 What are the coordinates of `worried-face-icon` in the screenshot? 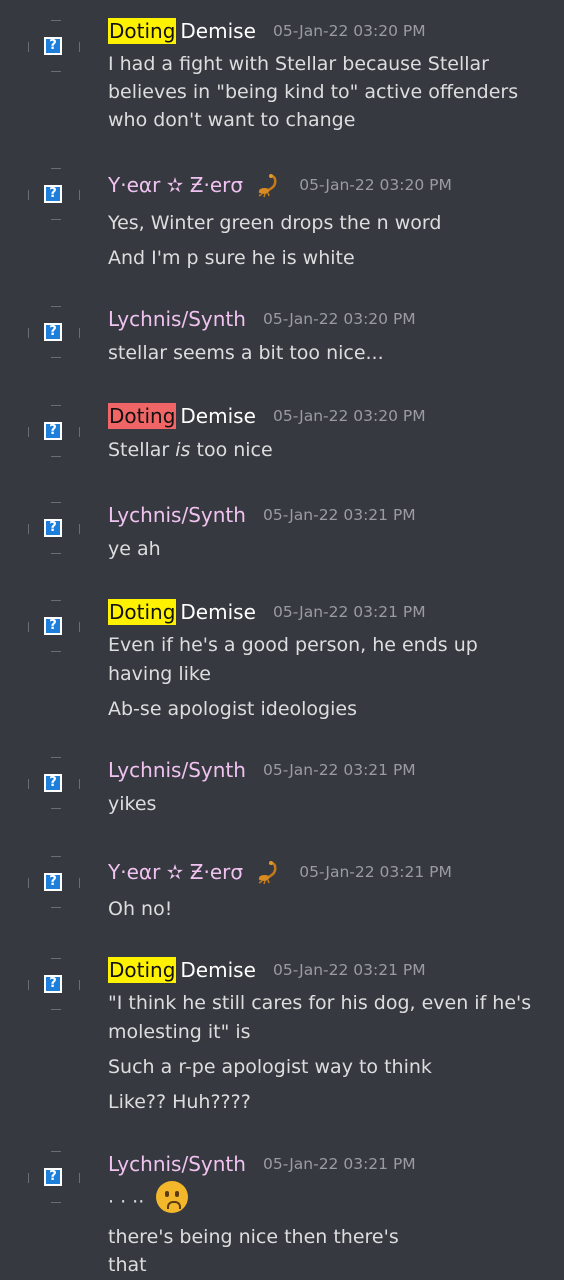 It's located at (172, 1197).